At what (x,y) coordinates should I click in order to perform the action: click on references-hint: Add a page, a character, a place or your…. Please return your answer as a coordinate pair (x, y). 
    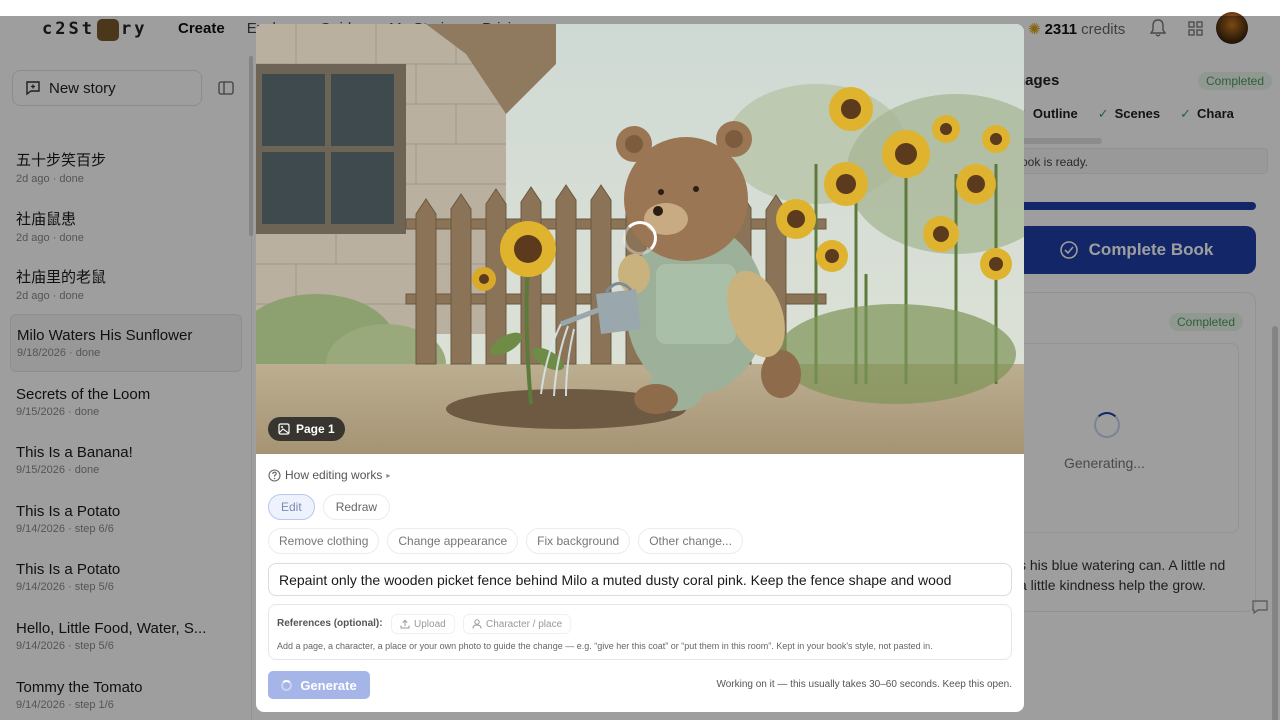
    Looking at the image, I should click on (605, 646).